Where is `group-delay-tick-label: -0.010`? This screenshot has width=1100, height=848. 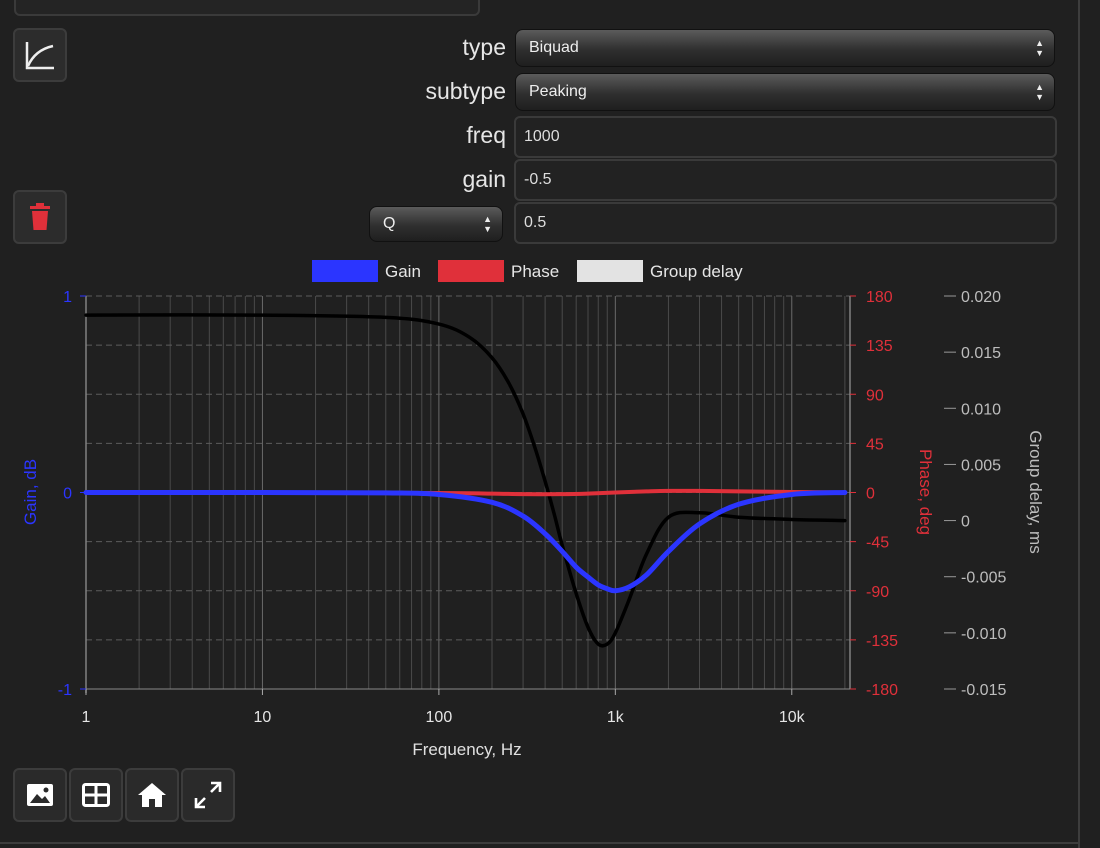 group-delay-tick-label: -0.010 is located at coordinates (983, 634).